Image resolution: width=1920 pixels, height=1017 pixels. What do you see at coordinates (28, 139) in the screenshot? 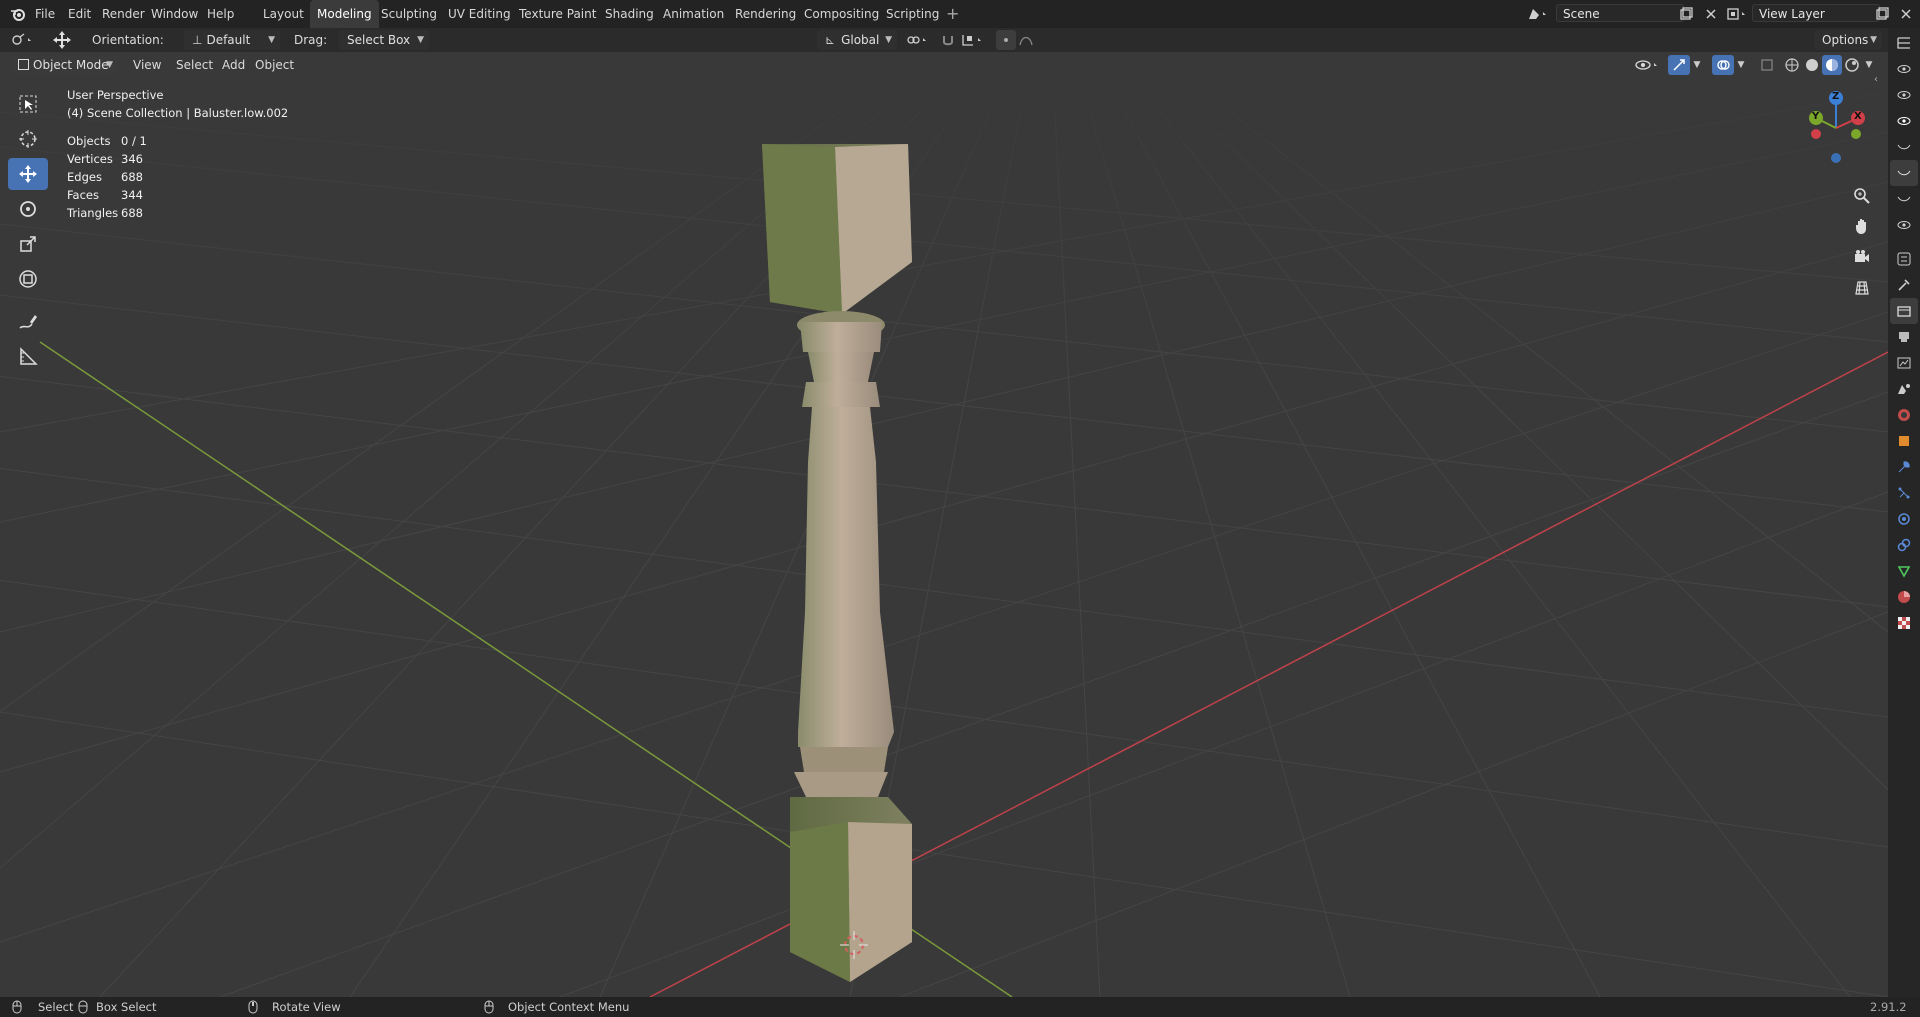
I see `cursor-tool` at bounding box center [28, 139].